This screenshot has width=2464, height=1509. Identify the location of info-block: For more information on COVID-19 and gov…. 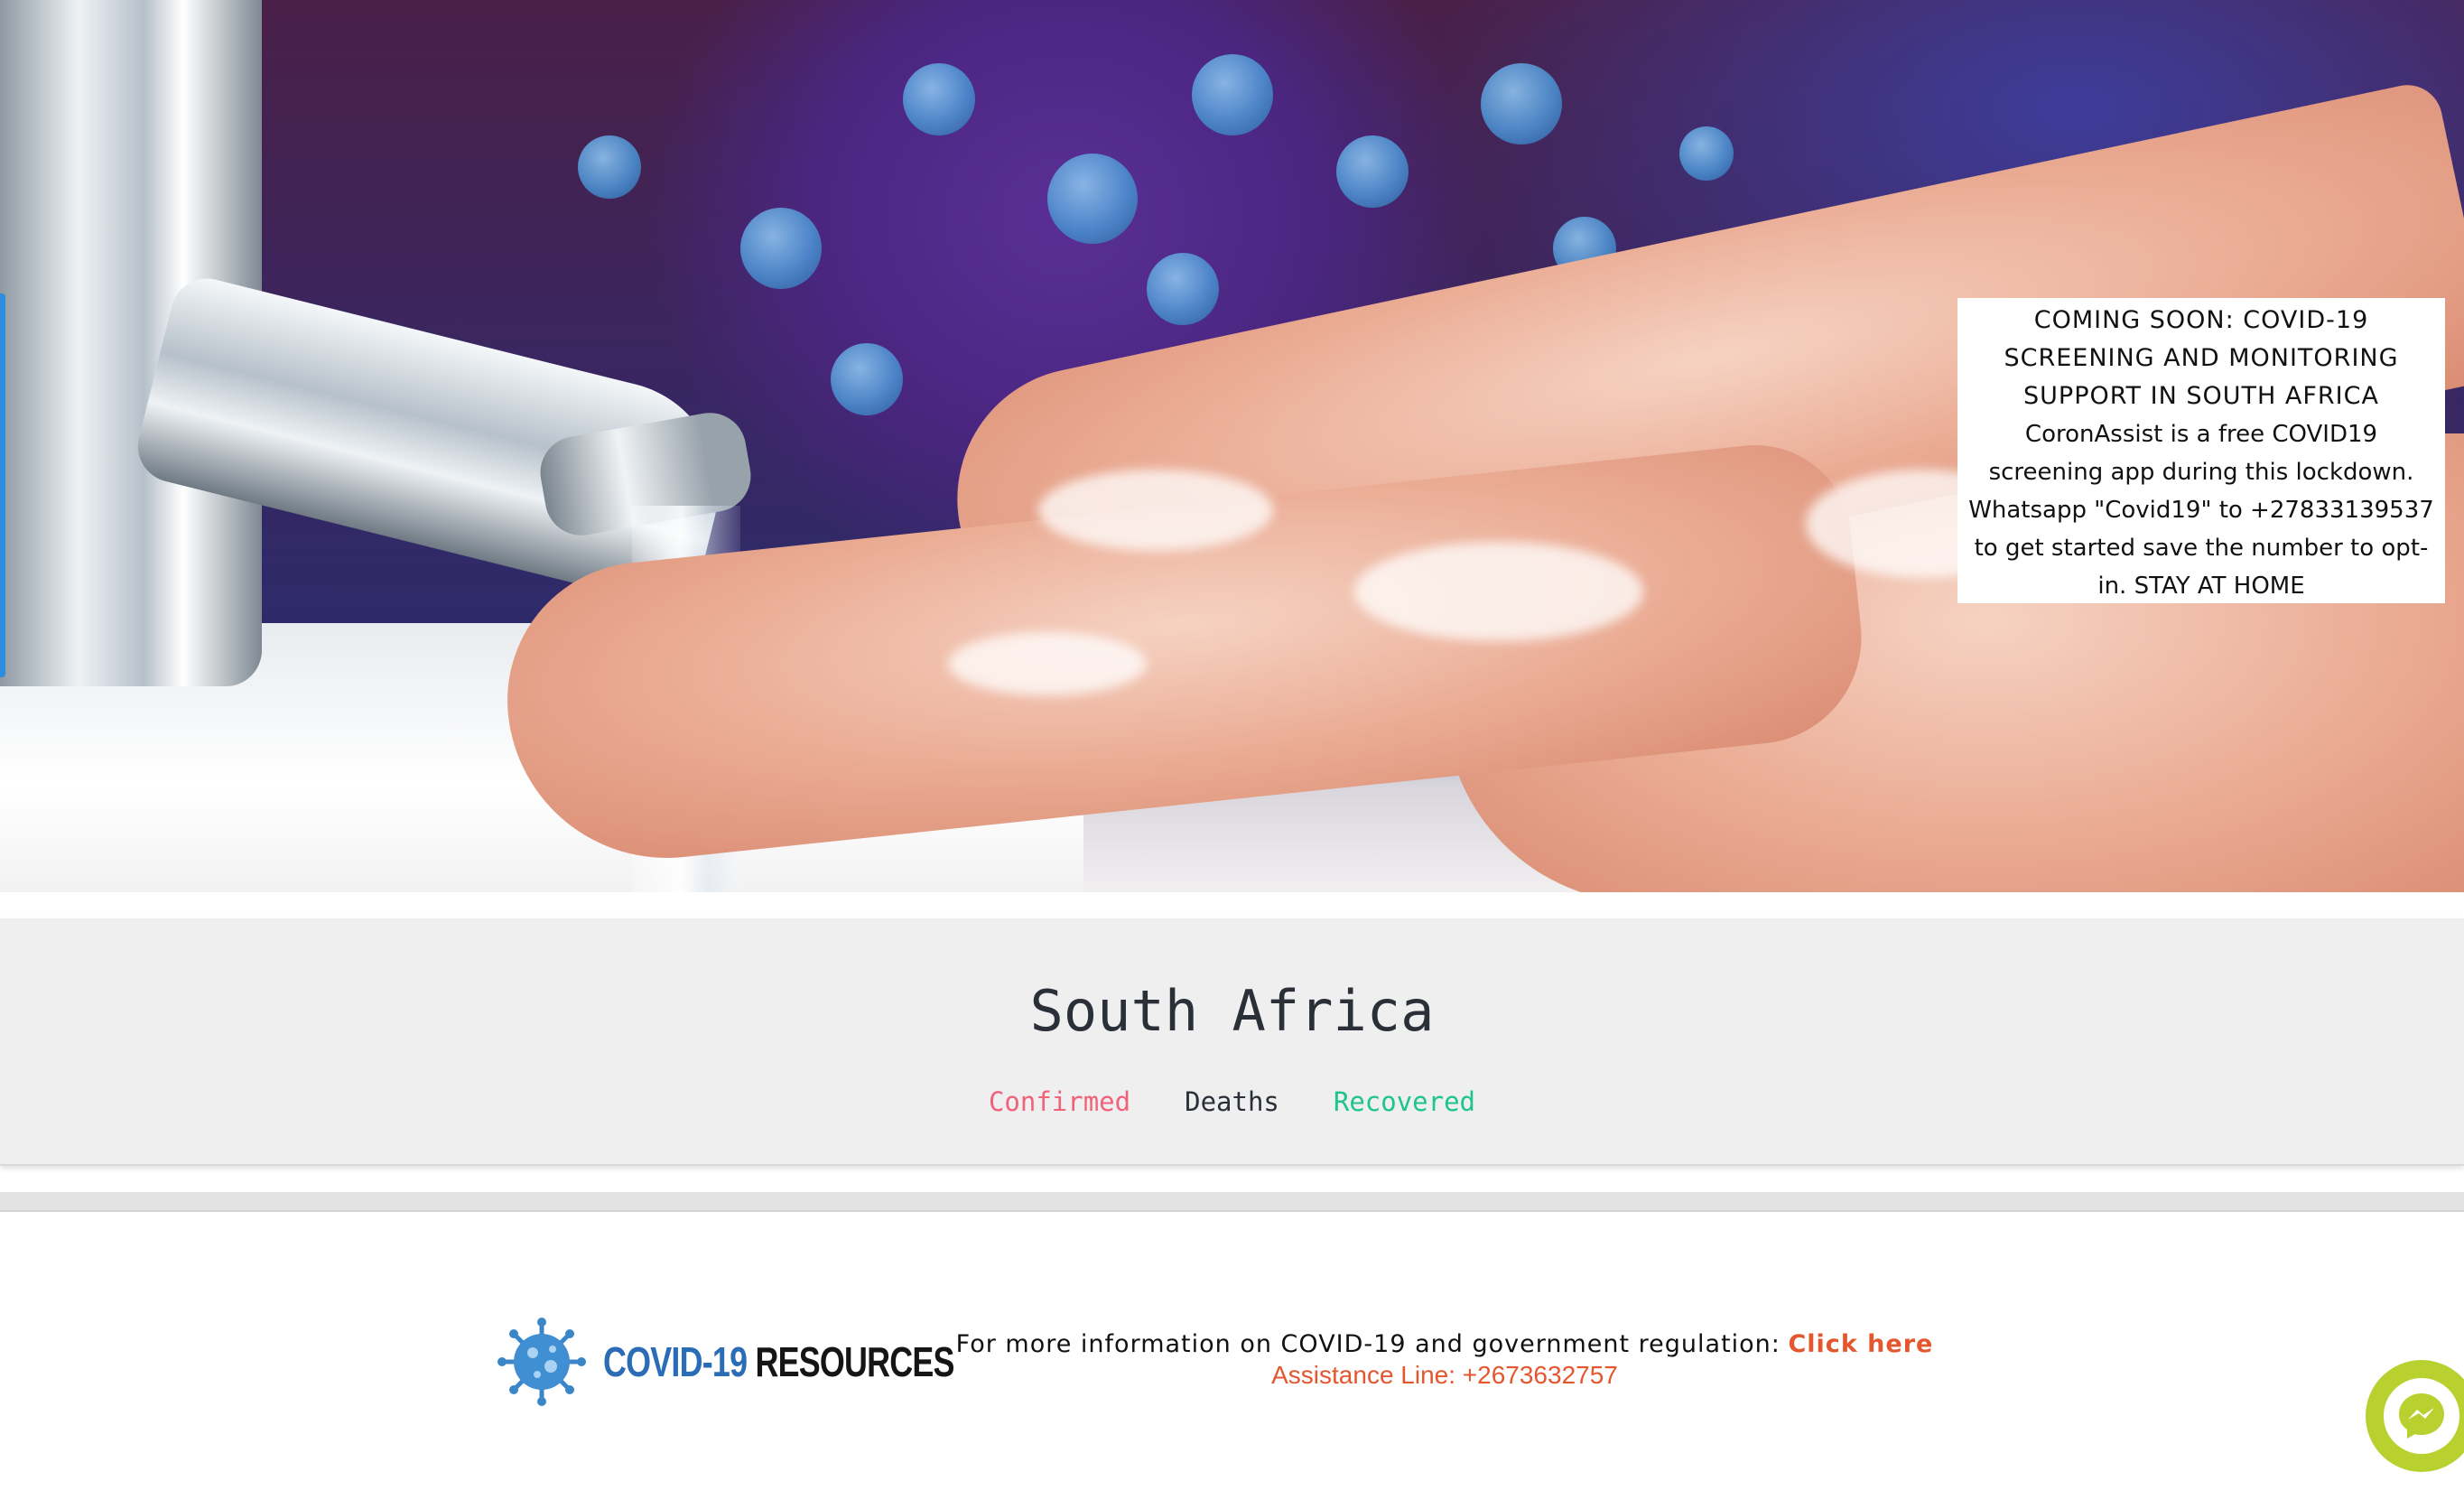
(1444, 1360).